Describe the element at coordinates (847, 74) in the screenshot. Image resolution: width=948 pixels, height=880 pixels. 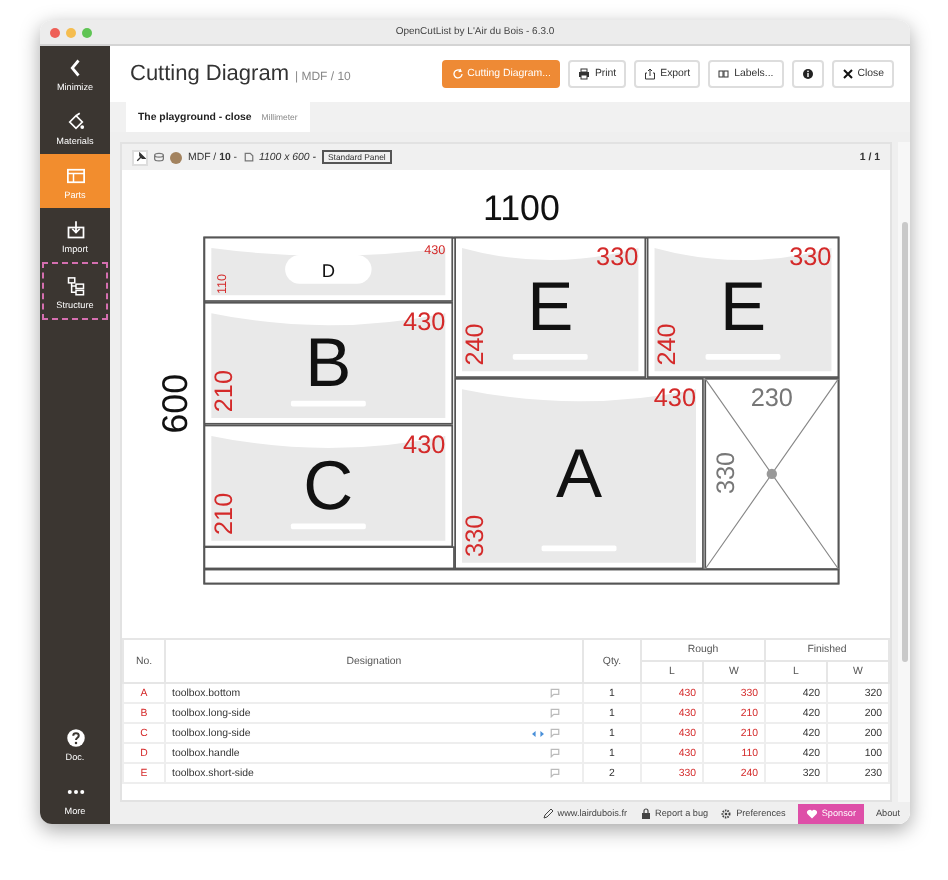
I see `close-icon` at that location.